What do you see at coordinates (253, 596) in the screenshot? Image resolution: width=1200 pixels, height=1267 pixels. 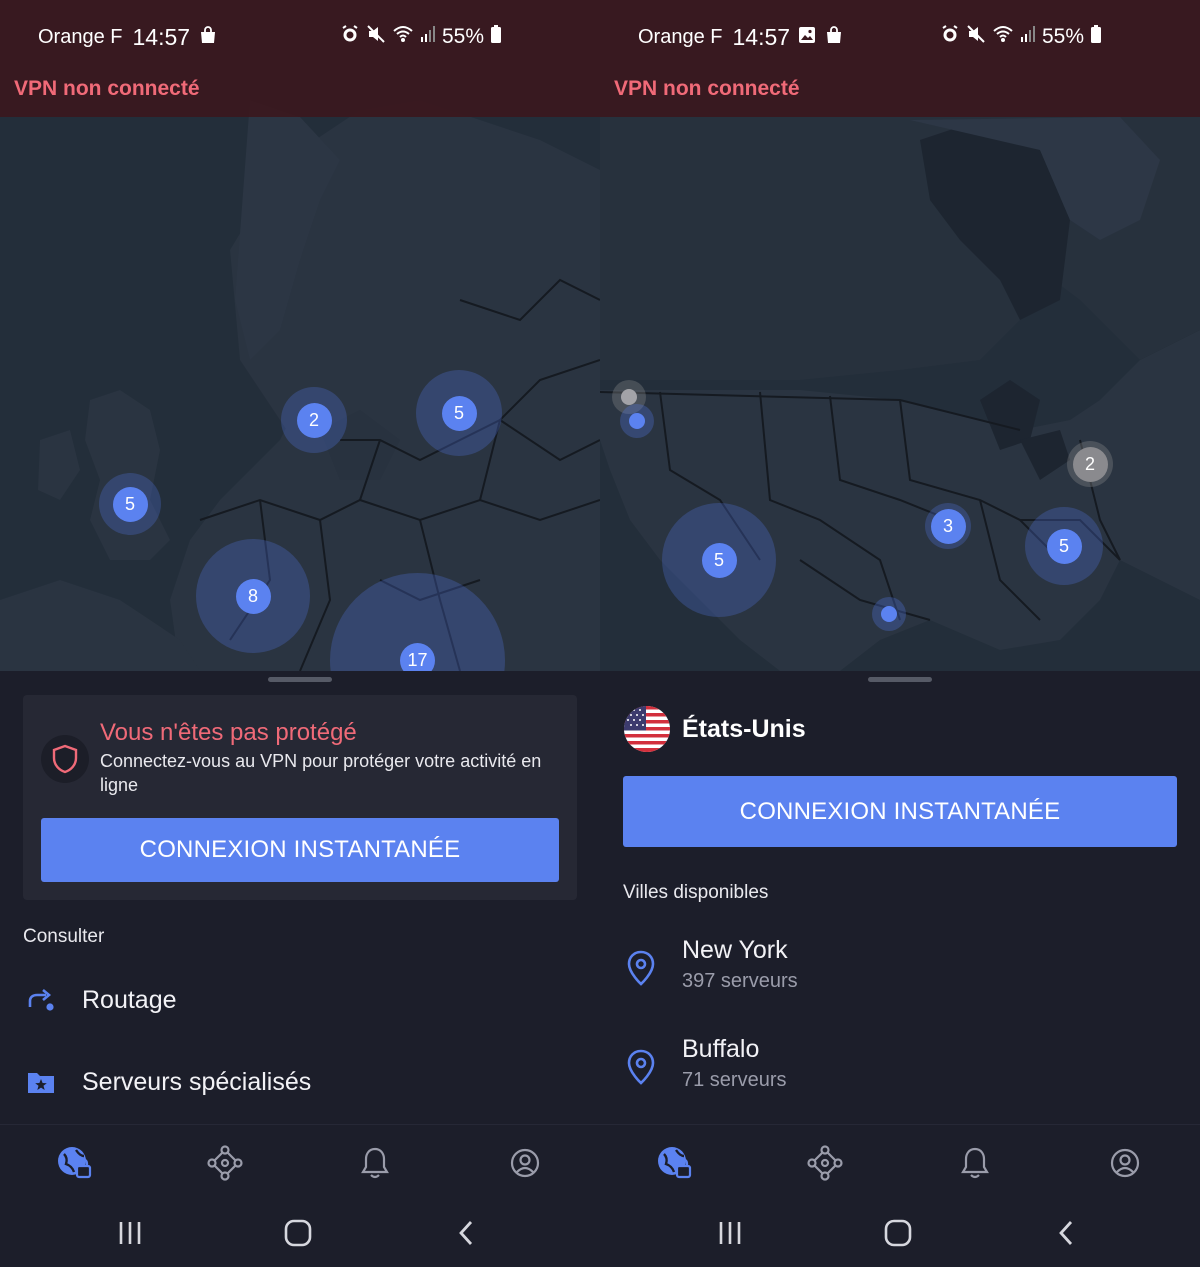 I see `server-cluster-france: 8` at bounding box center [253, 596].